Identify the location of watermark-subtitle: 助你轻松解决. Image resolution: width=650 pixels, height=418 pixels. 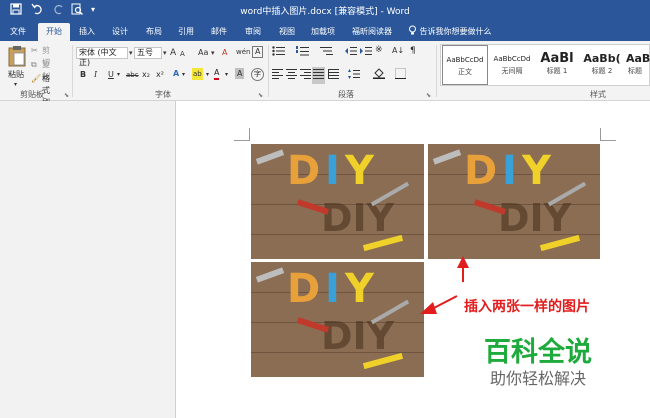
(538, 378).